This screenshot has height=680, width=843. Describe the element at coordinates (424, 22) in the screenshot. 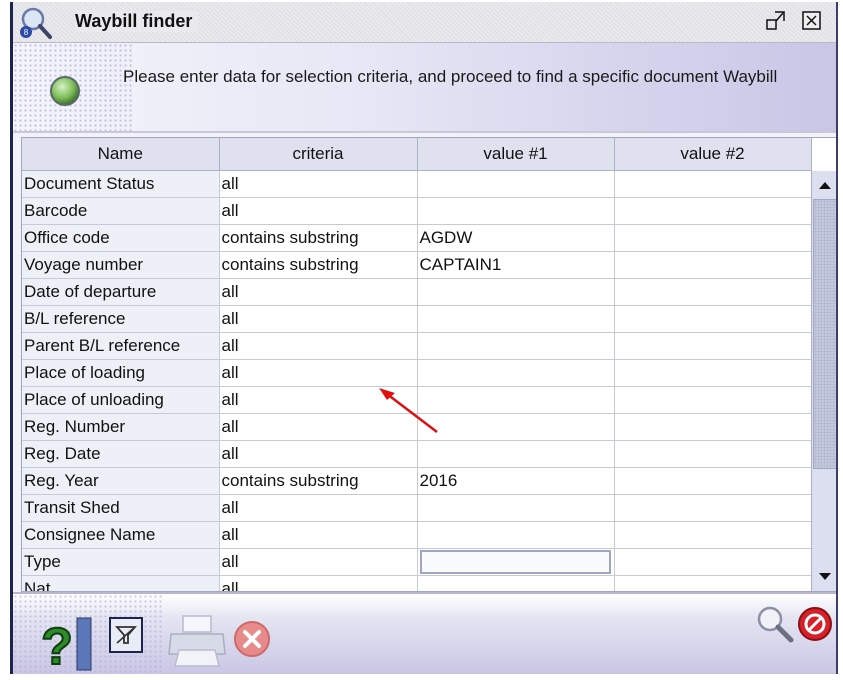

I see `title-bar: 8 Waybill finder` at that location.